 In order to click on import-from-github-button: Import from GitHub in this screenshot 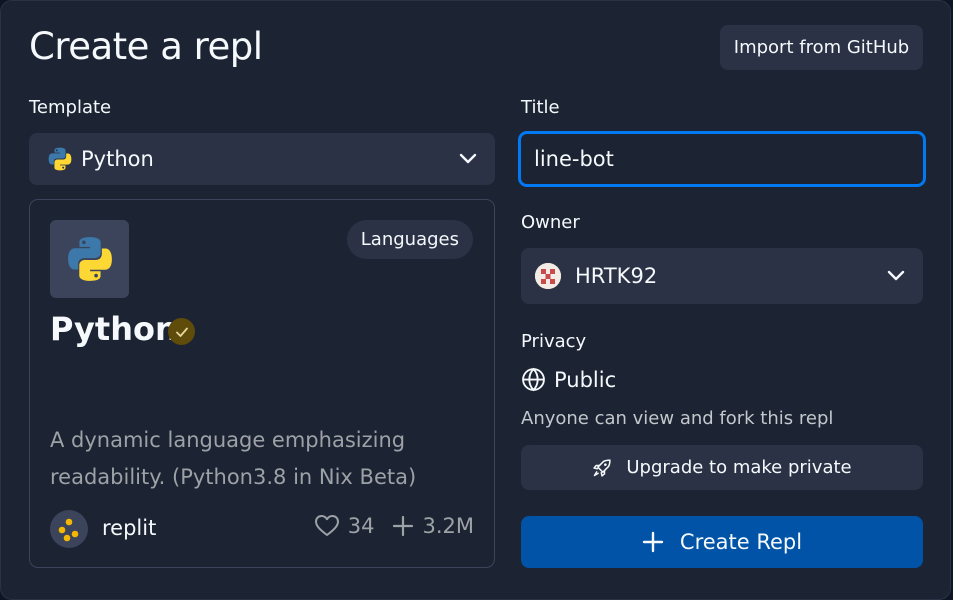, I will do `click(821, 47)`.